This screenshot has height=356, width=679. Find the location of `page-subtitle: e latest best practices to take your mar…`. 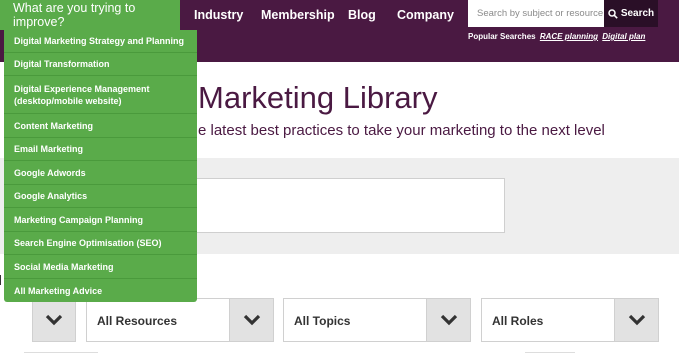

page-subtitle: e latest best practices to take your mar… is located at coordinates (401, 130).